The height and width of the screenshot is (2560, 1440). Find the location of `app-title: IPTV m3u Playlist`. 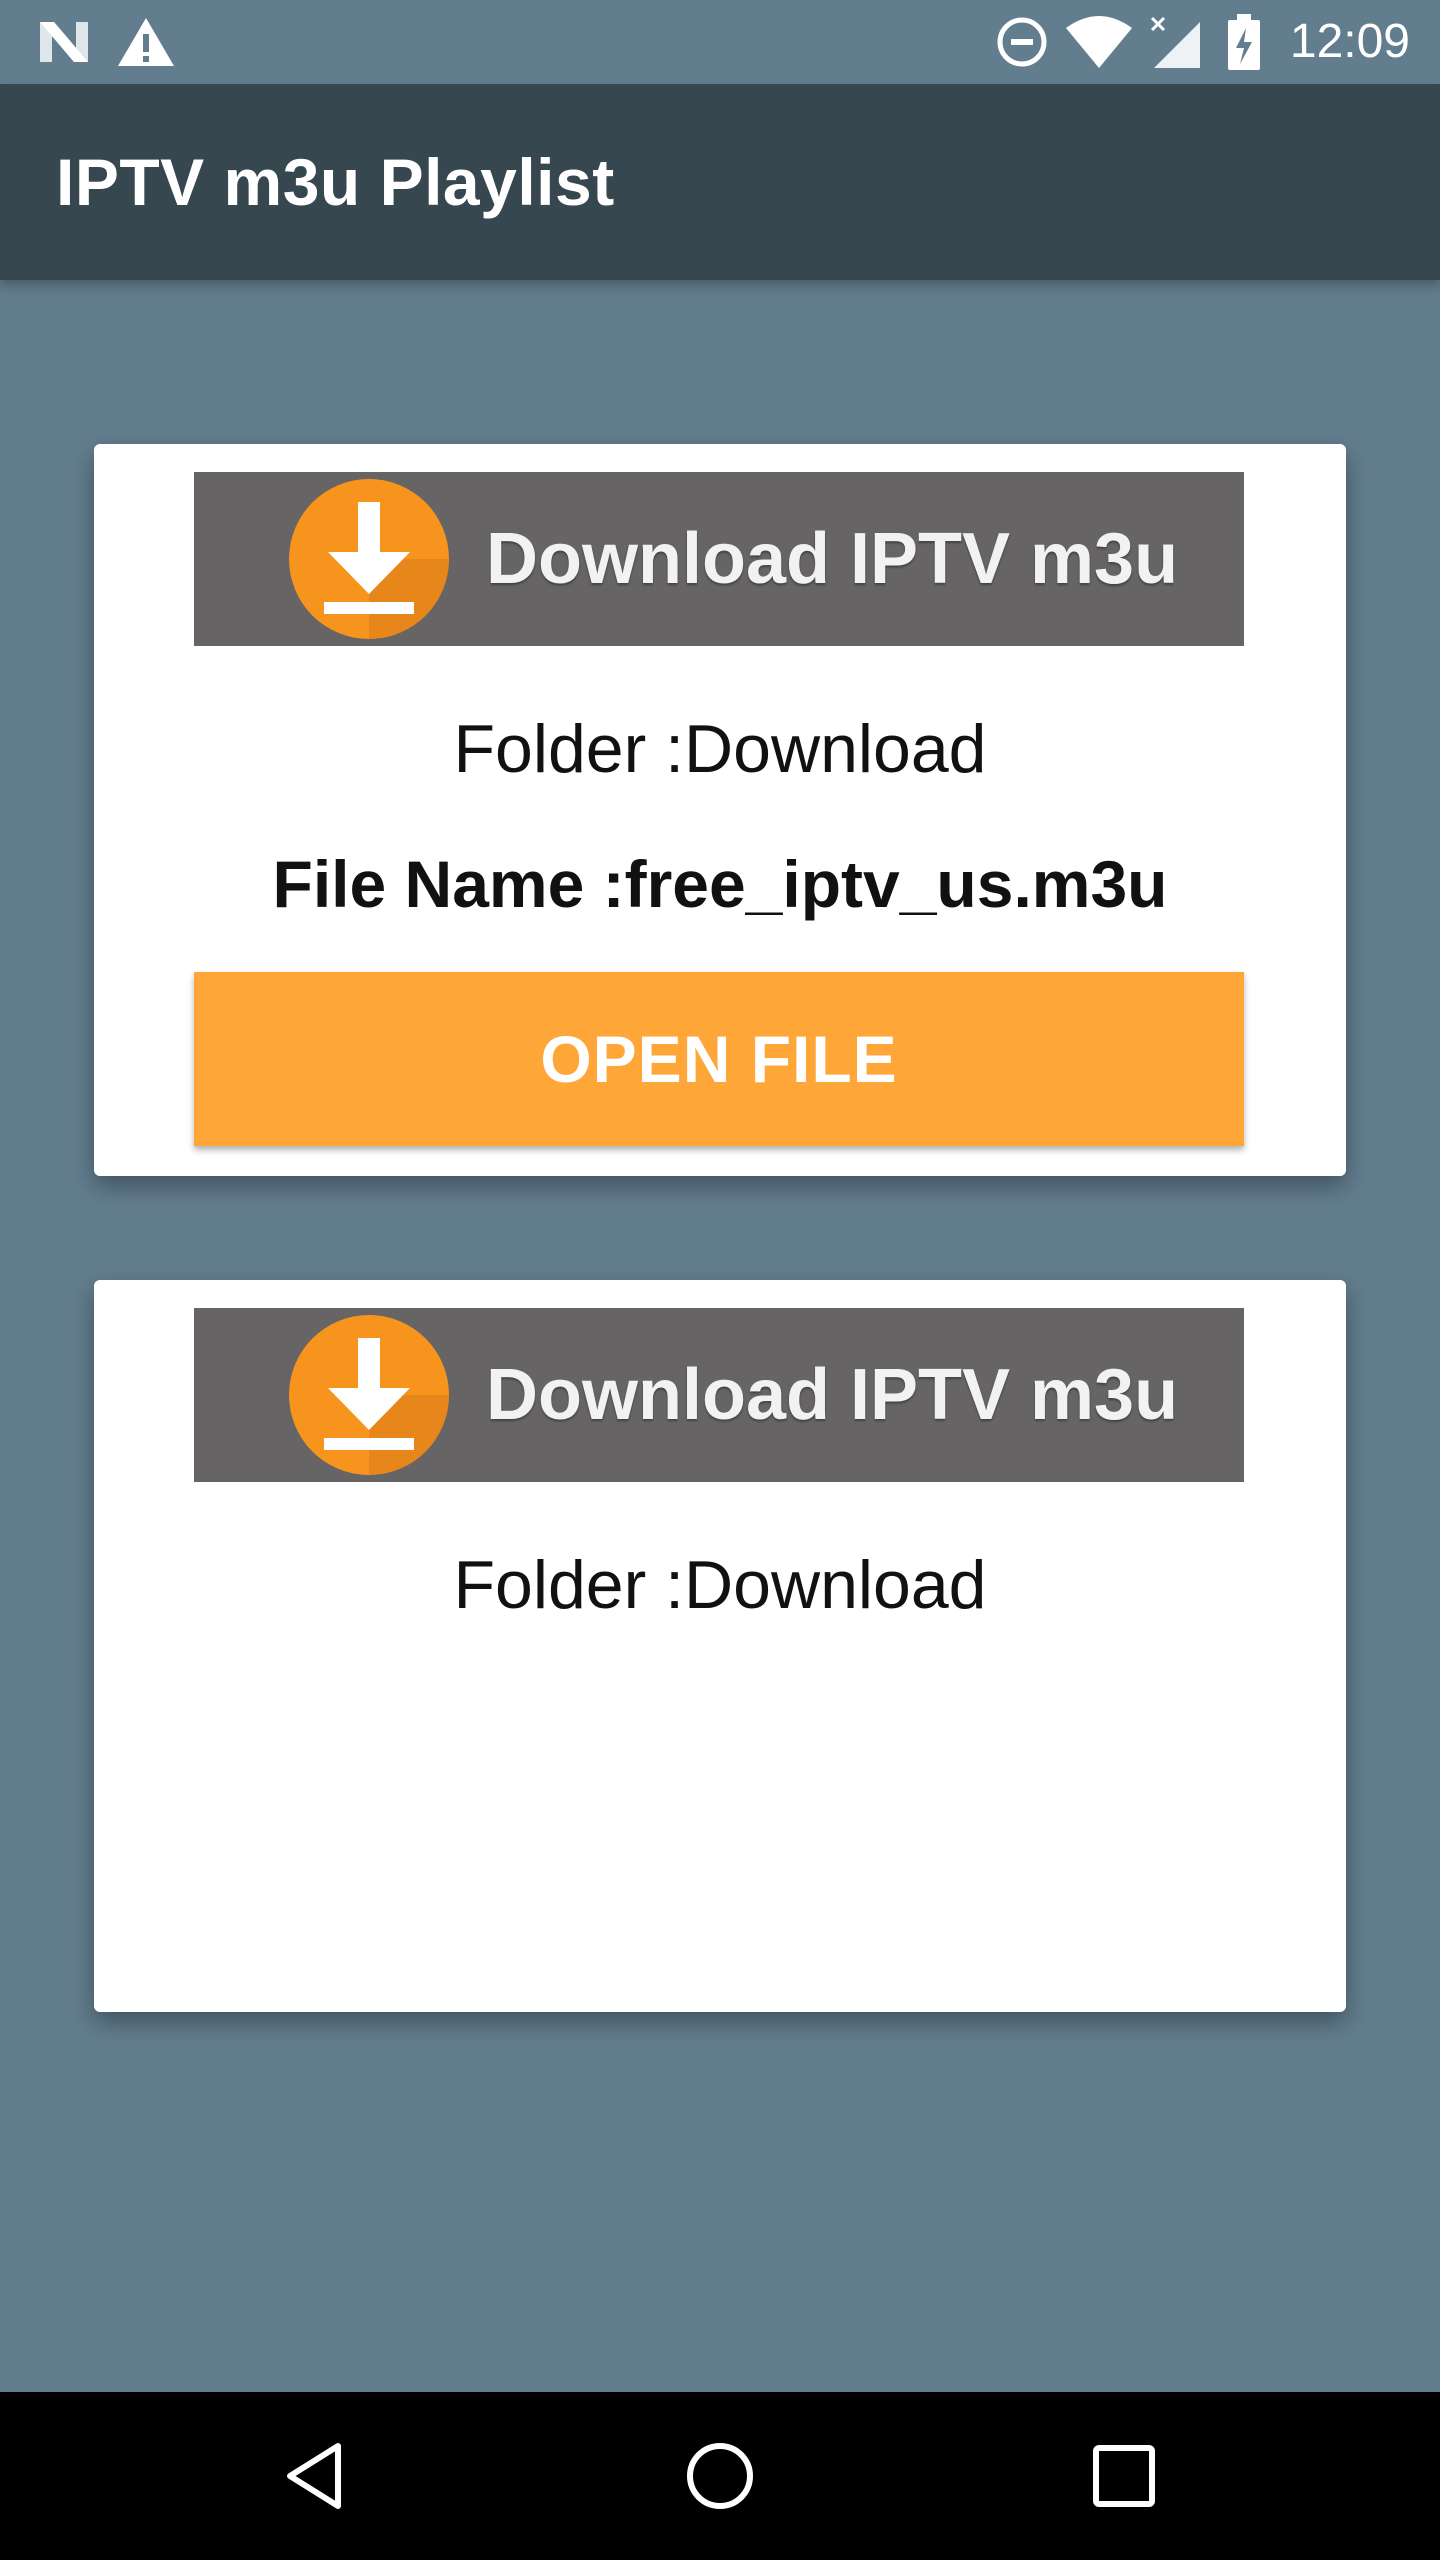

app-title: IPTV m3u Playlist is located at coordinates (335, 182).